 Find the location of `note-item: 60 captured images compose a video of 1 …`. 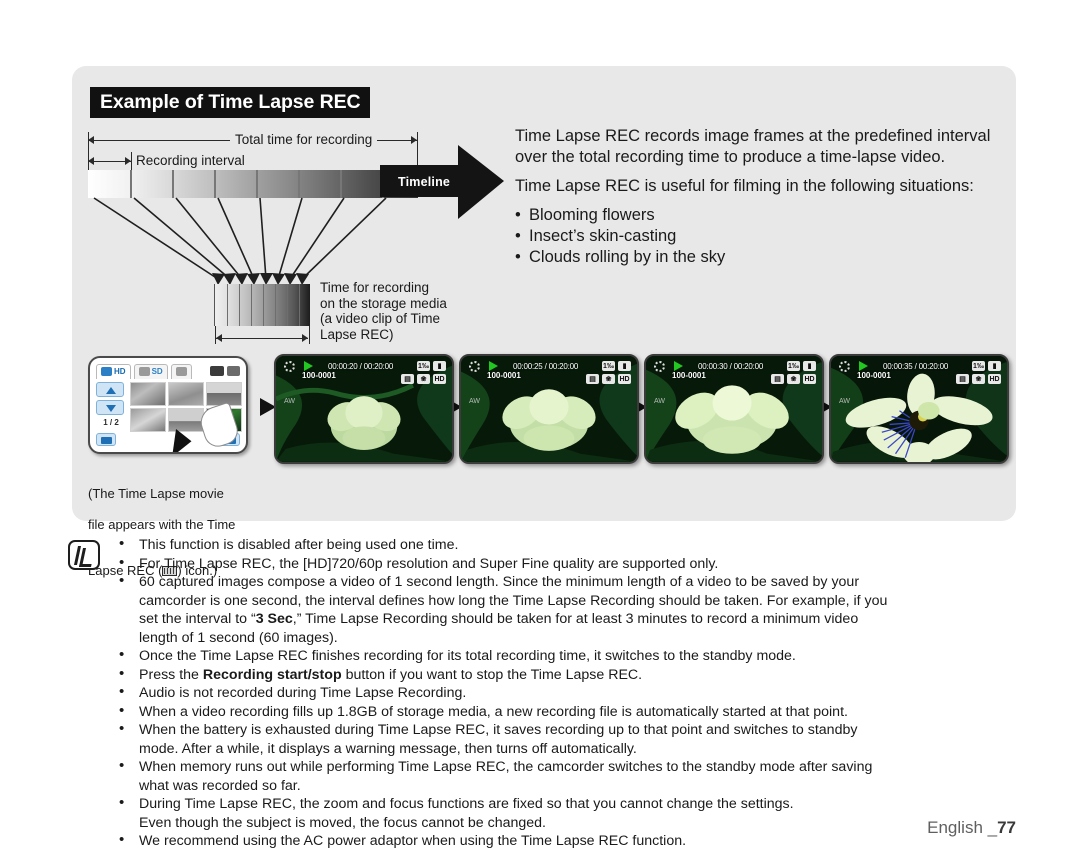

note-item: 60 captured images compose a video of 1 … is located at coordinates (570, 582).